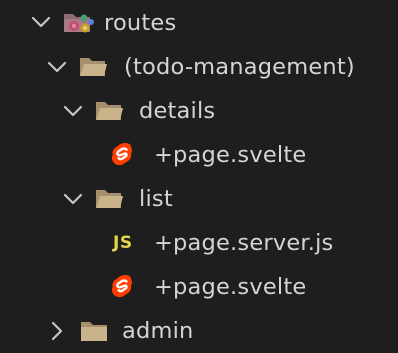 This screenshot has height=353, width=398. What do you see at coordinates (140, 23) in the screenshot?
I see `tree-item-label: routes` at bounding box center [140, 23].